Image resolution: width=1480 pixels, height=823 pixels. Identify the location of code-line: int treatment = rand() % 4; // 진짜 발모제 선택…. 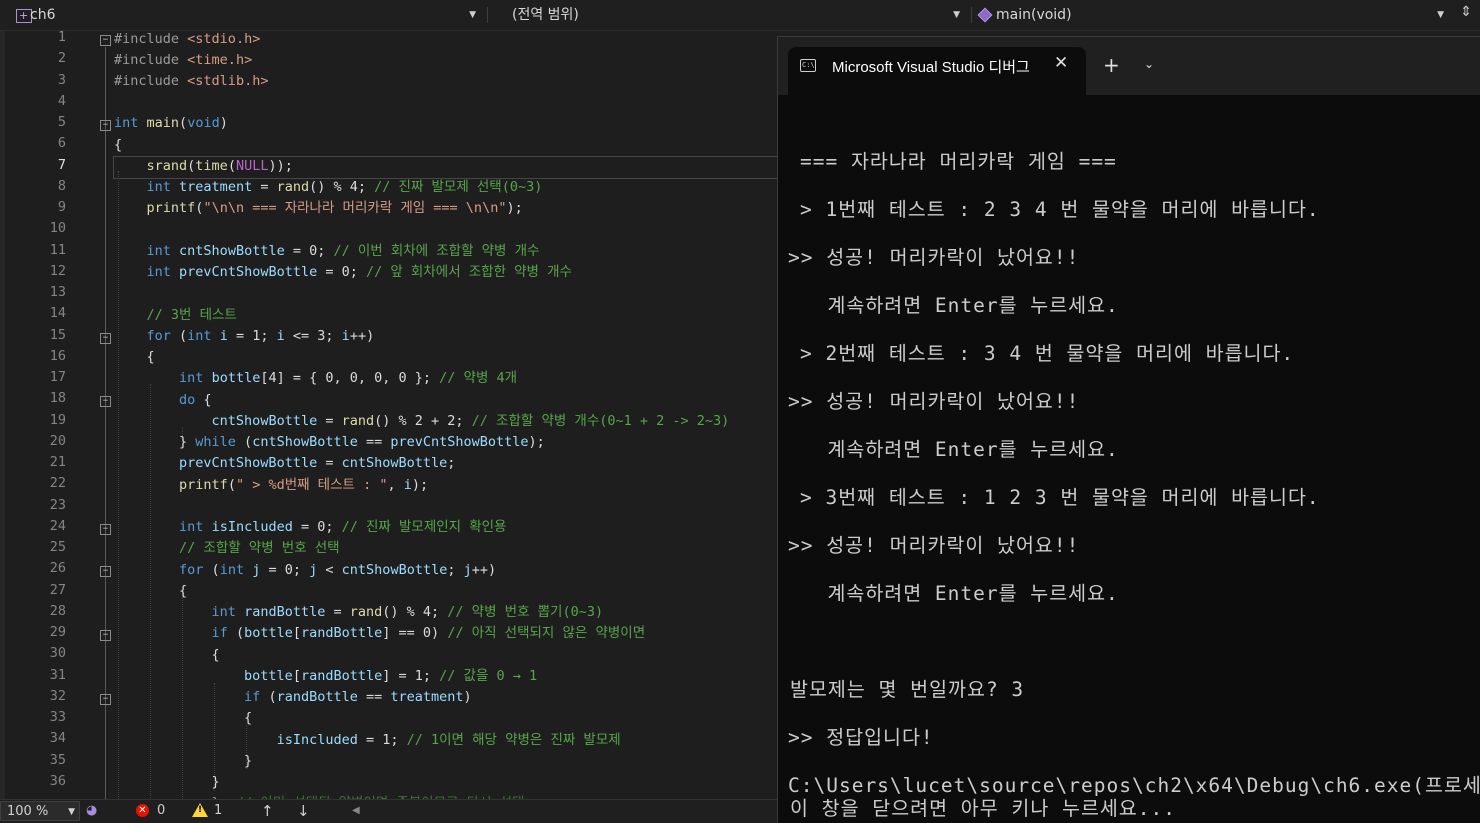
(344, 187).